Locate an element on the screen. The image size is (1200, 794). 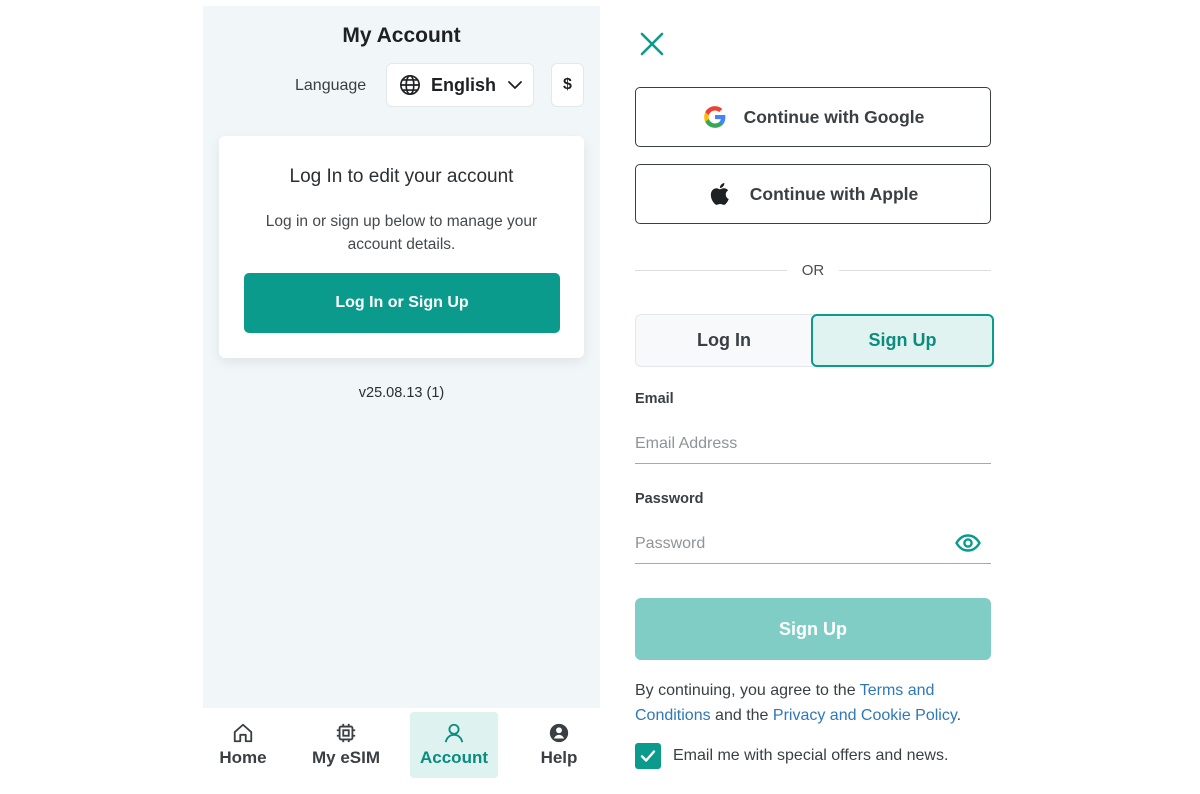
tab-label: Account is located at coordinates (454, 757).